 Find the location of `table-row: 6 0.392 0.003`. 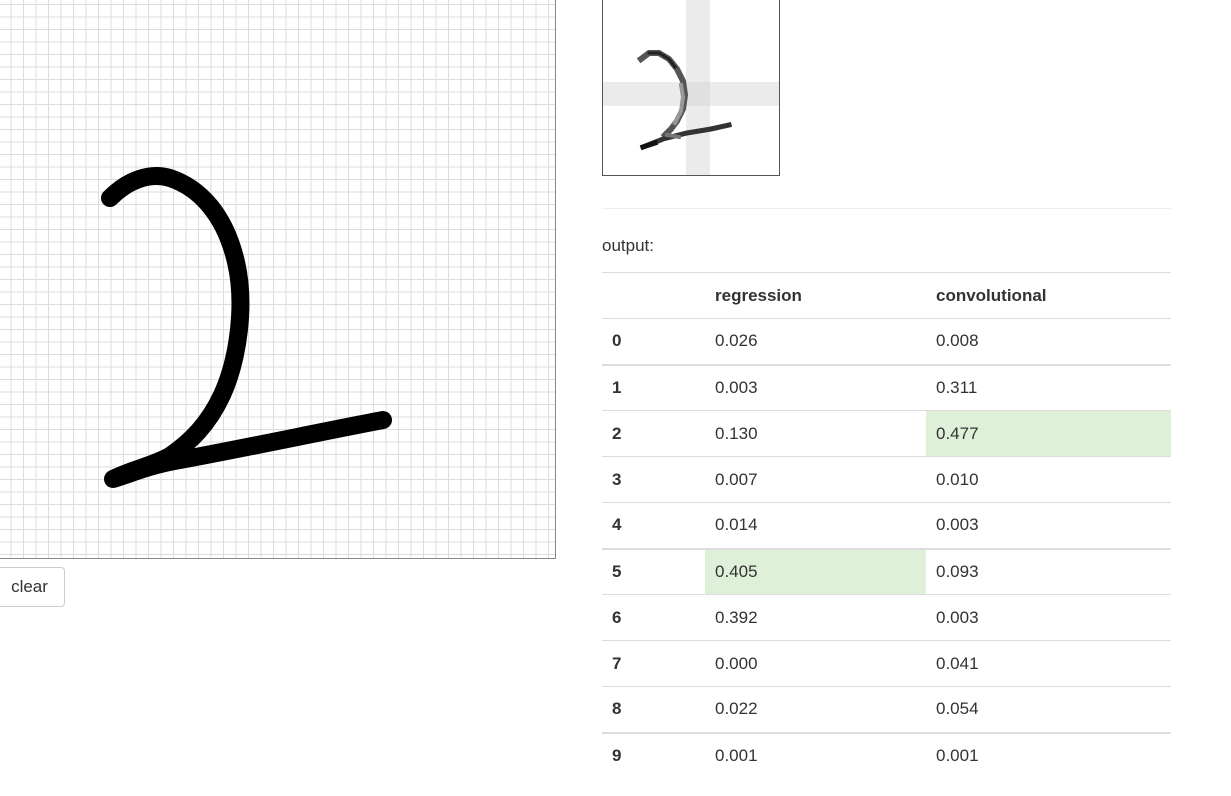

table-row: 6 0.392 0.003 is located at coordinates (886, 617).